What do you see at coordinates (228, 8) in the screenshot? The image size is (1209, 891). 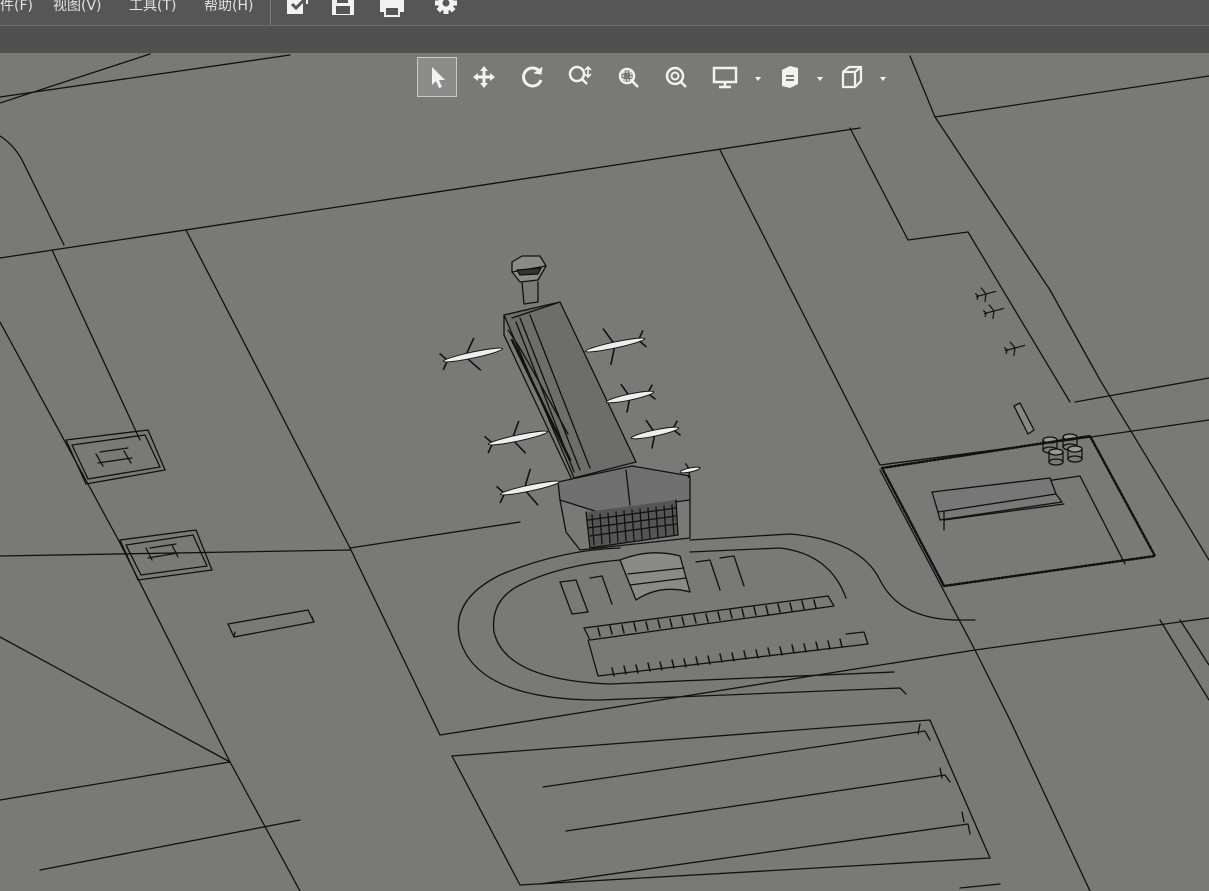 I see `menu-help: 帮助(H)` at bounding box center [228, 8].